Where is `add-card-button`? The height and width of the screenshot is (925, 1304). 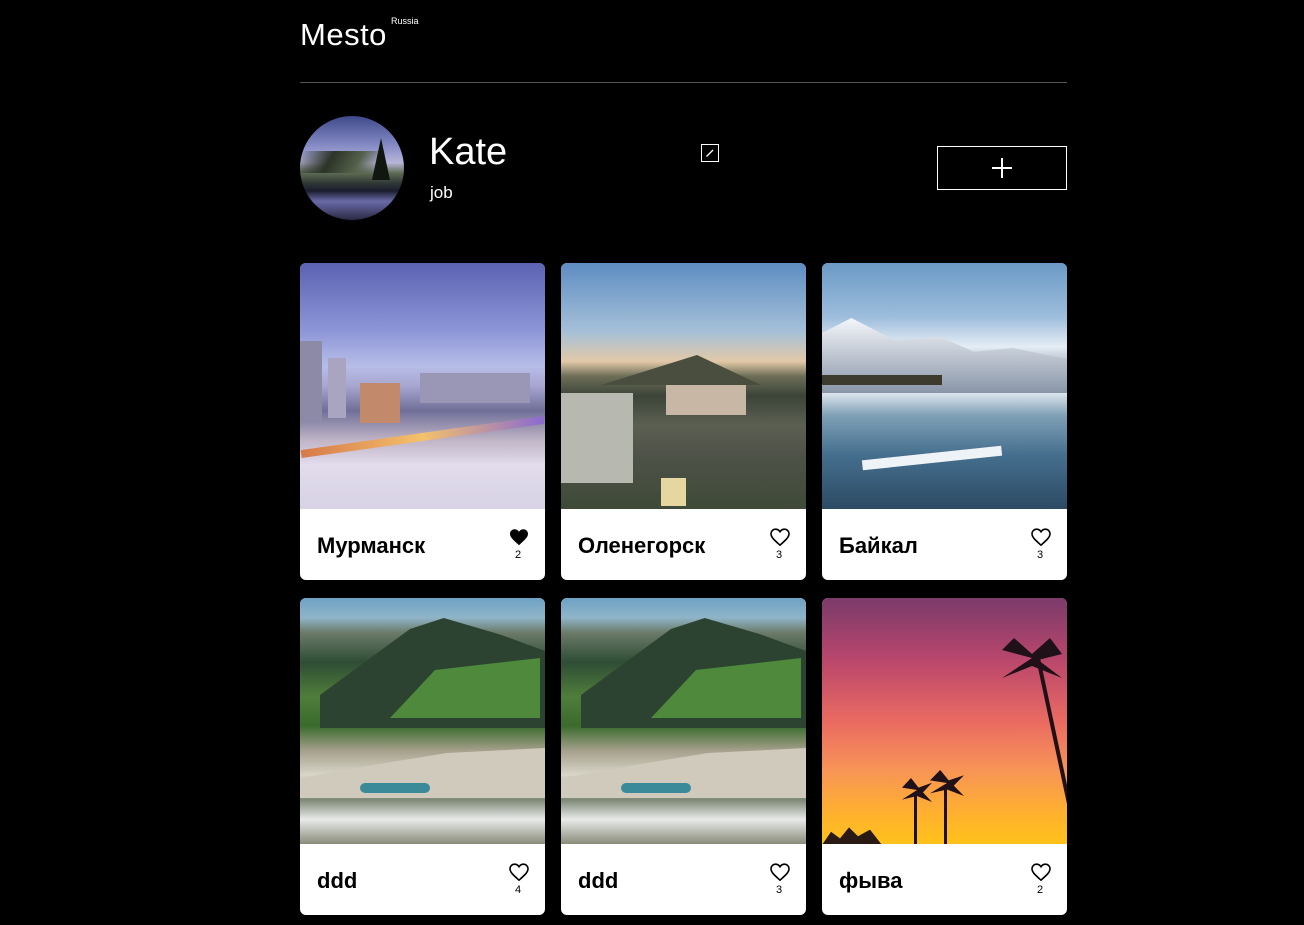
add-card-button is located at coordinates (1002, 168).